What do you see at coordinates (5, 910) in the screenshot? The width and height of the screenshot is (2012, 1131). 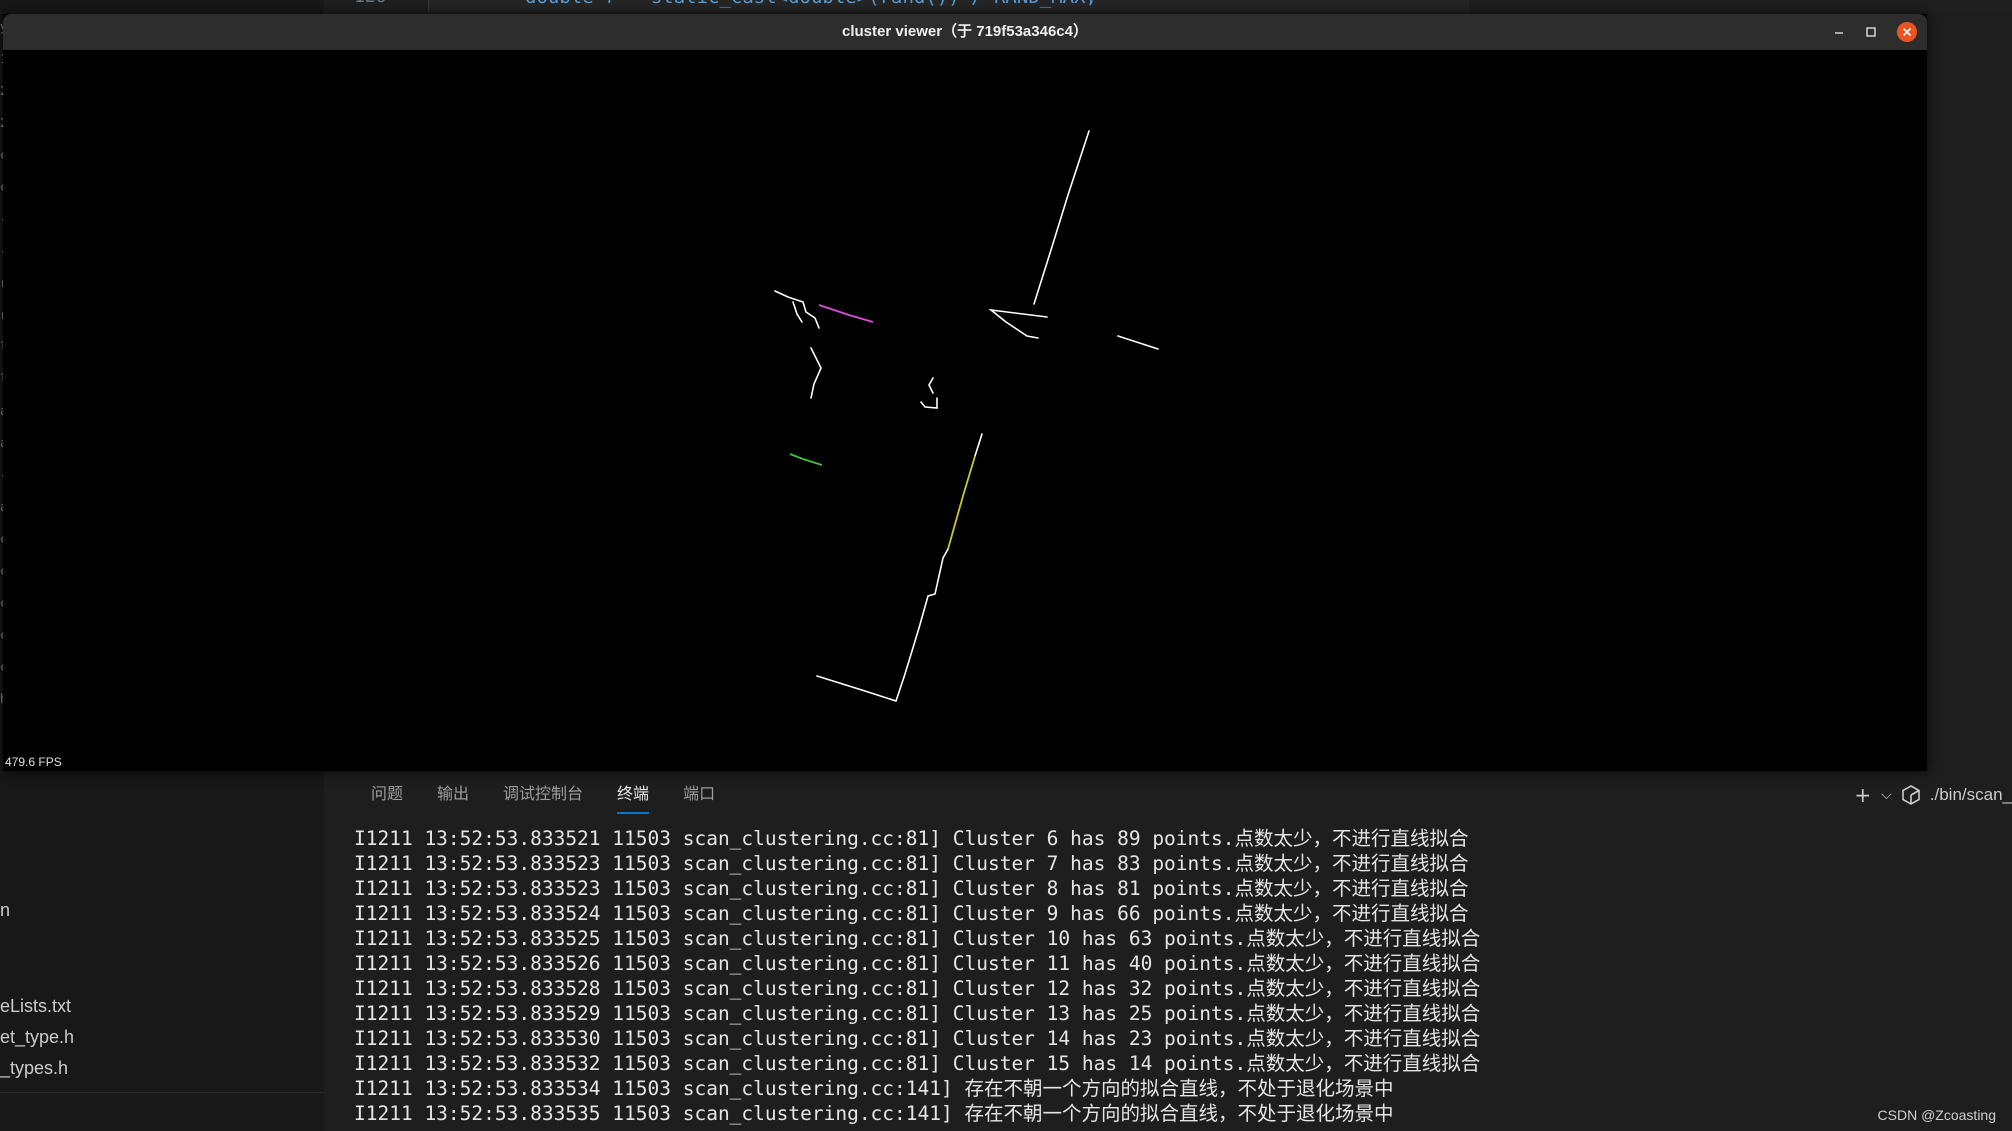 I see `file-item: n` at bounding box center [5, 910].